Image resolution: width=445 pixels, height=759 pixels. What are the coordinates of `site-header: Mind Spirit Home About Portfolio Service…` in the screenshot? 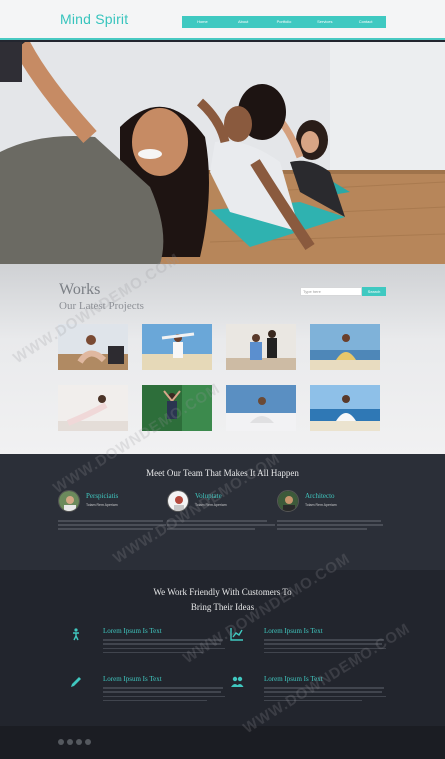 It's located at (222, 20).